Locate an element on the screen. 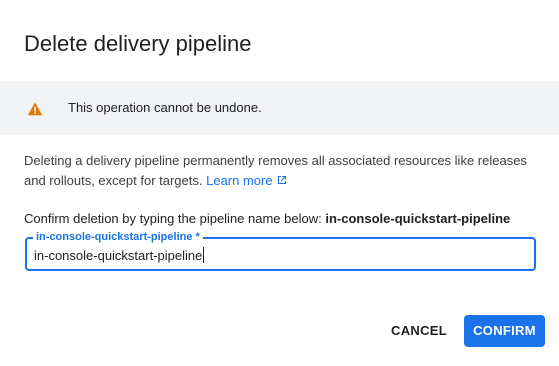 The height and width of the screenshot is (366, 559). learn-more-label: Learn more is located at coordinates (239, 180).